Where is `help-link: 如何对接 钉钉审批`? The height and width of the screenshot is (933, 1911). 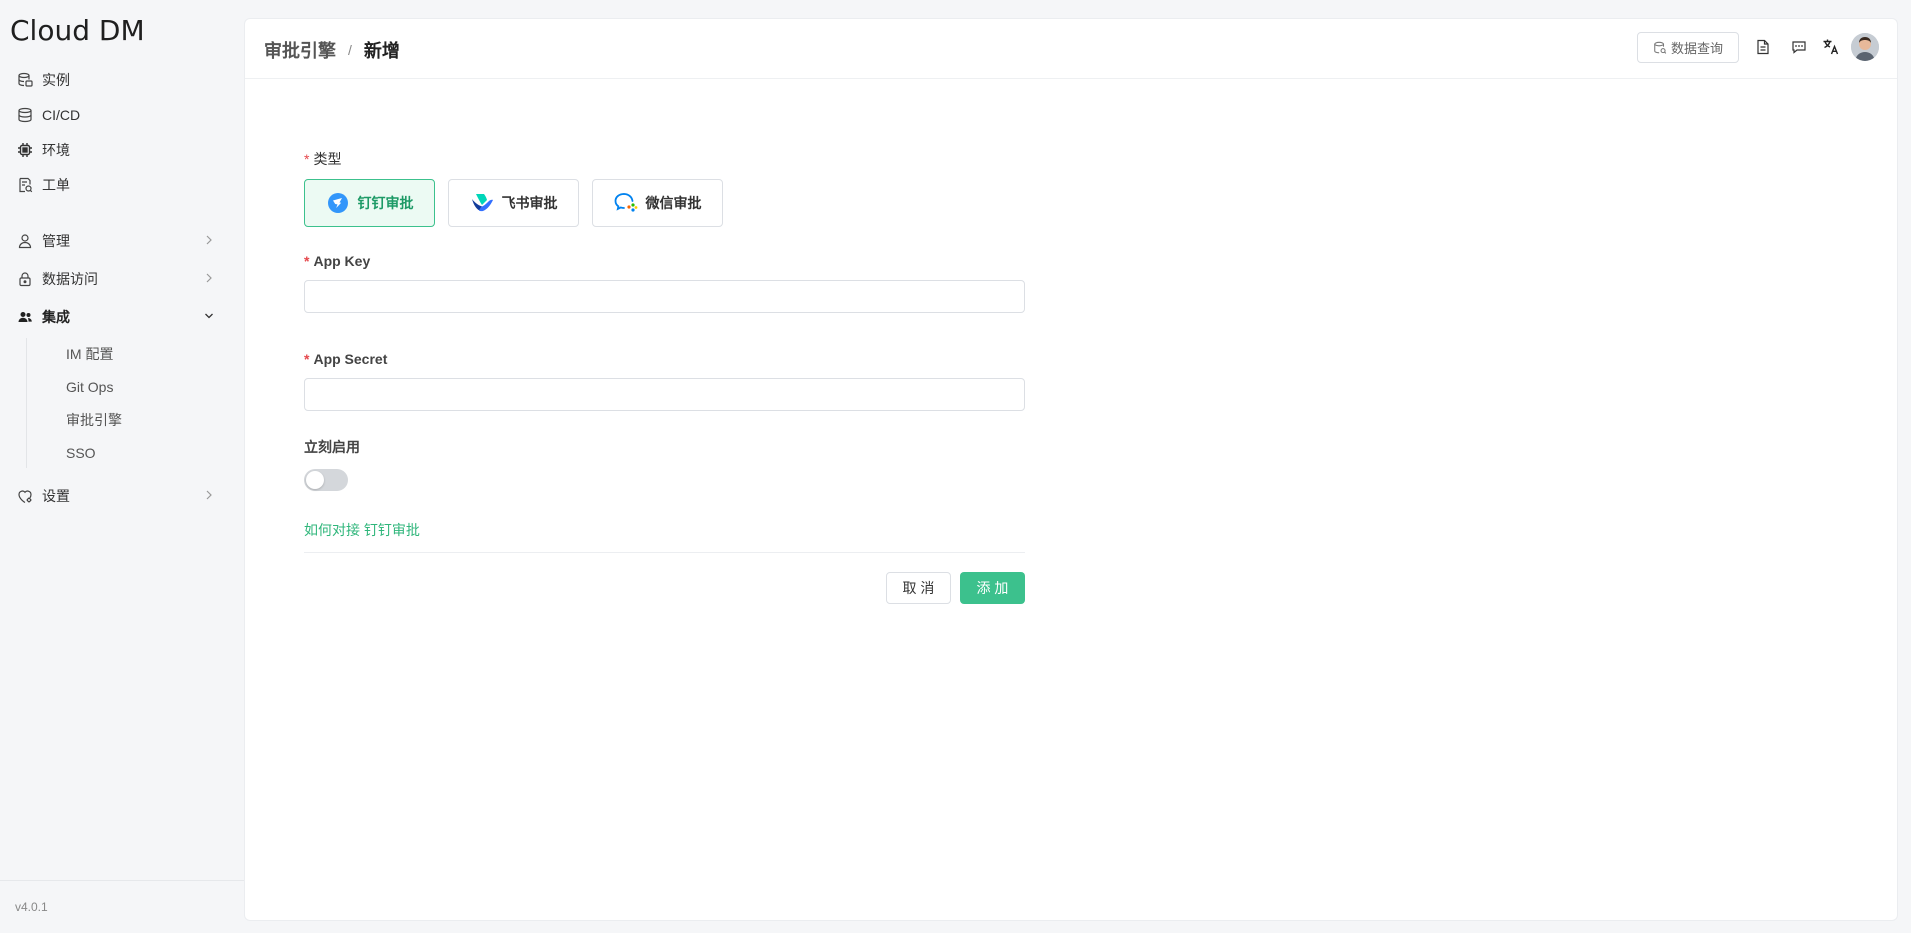 help-link: 如何对接 钉钉审批 is located at coordinates (362, 530).